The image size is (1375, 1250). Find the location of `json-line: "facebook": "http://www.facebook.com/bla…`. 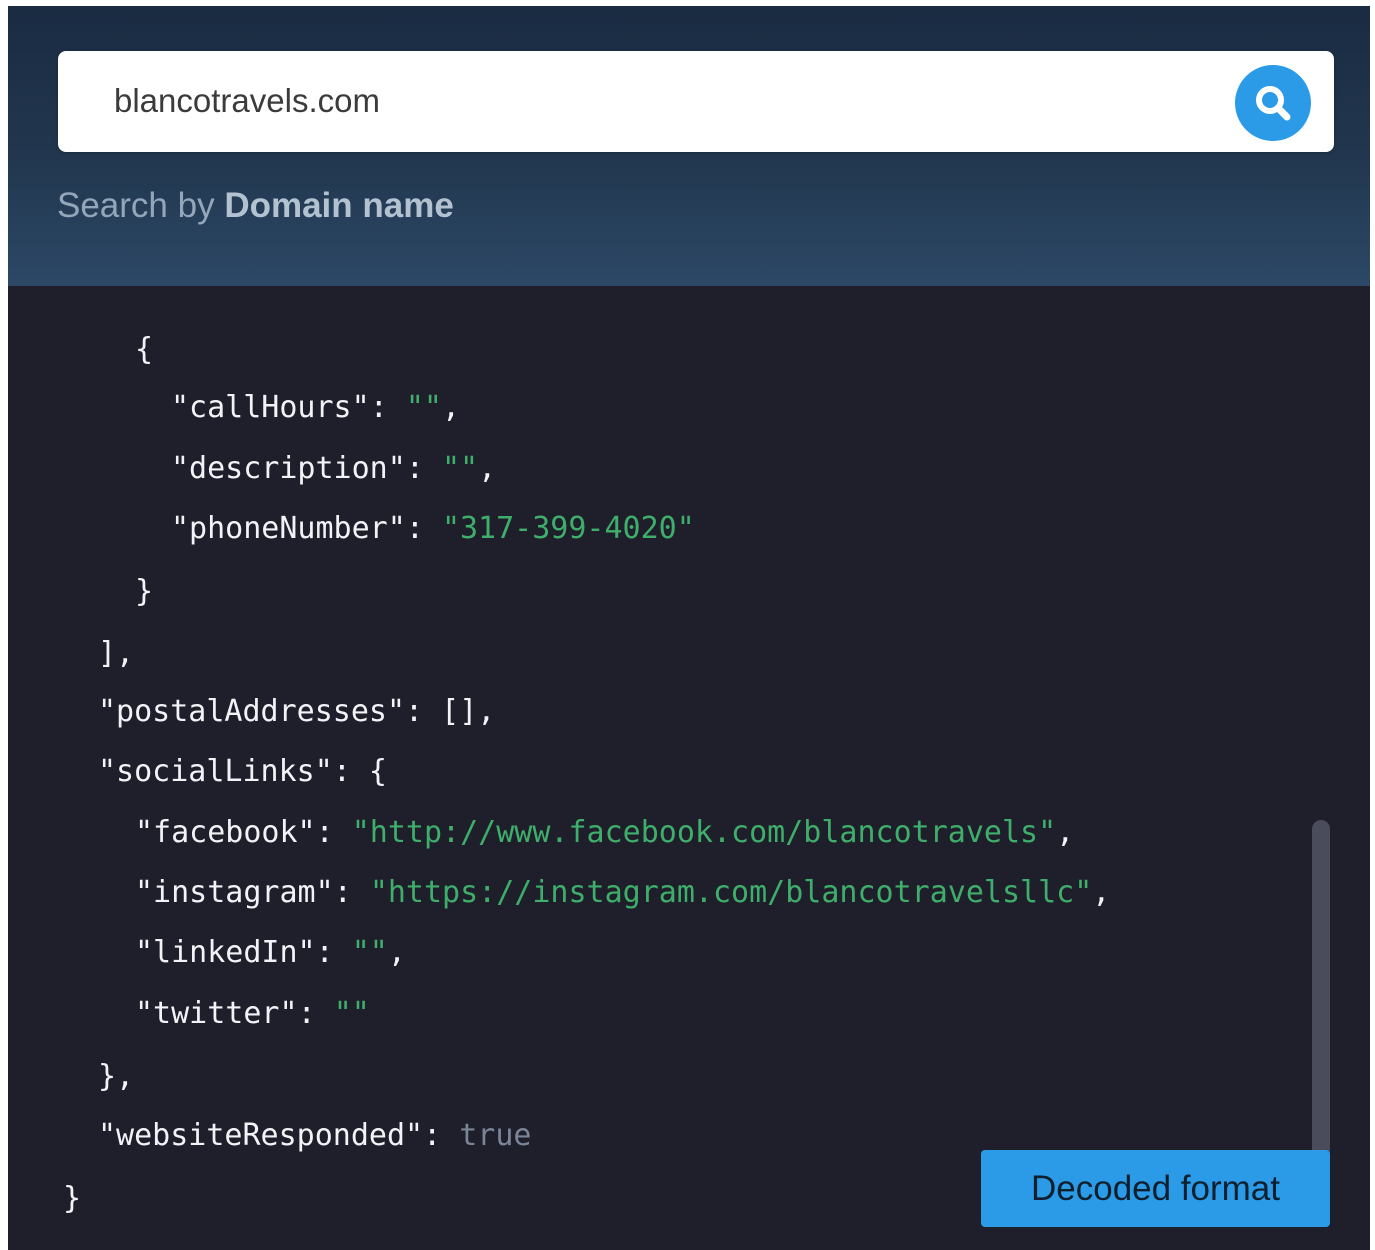

json-line: "facebook": "http://www.facebook.com/bla… is located at coordinates (604, 833).